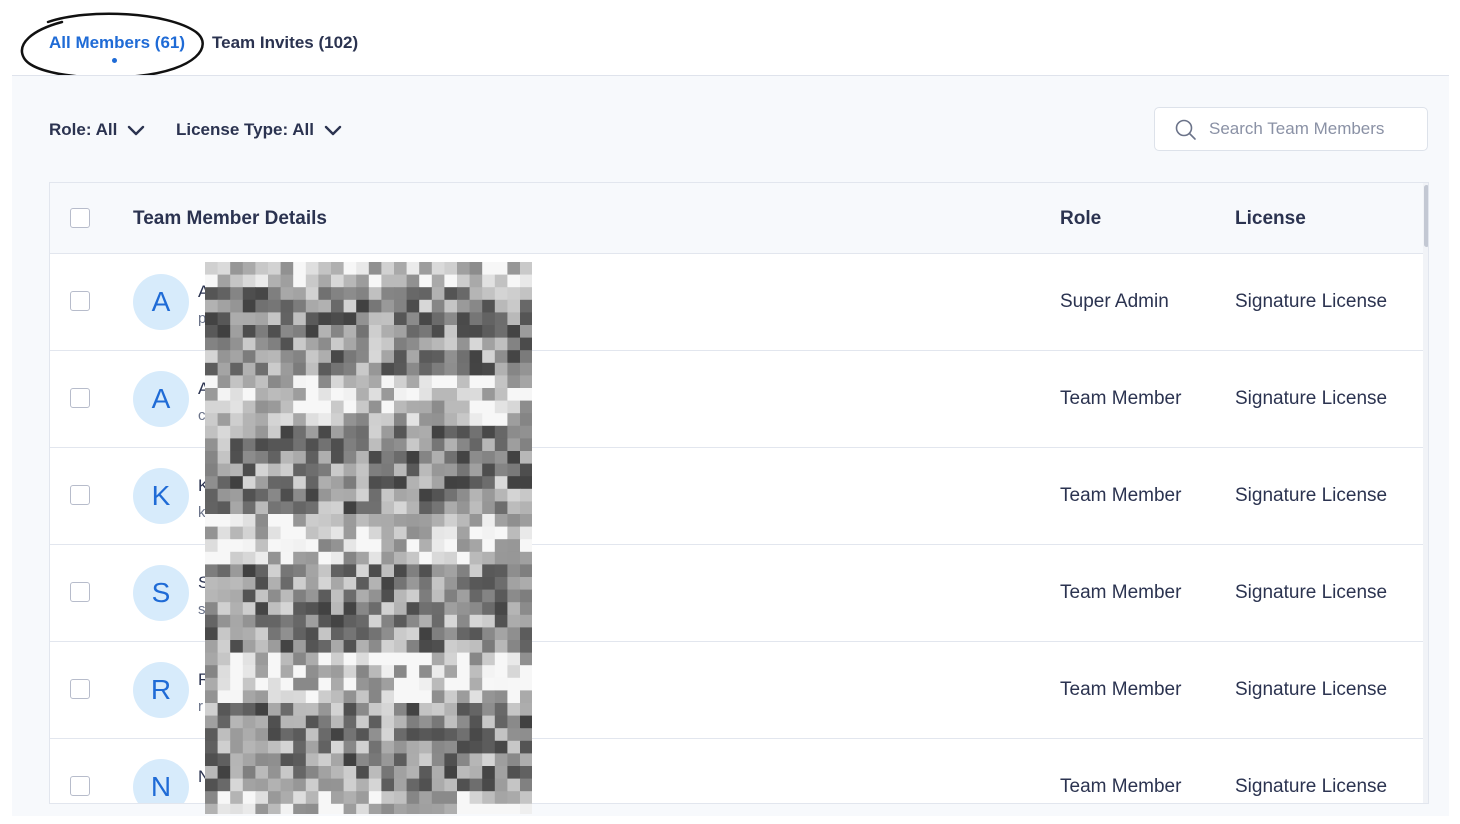 Image resolution: width=1460 pixels, height=824 pixels. I want to click on tab-all-members: All Members (61), so click(117, 43).